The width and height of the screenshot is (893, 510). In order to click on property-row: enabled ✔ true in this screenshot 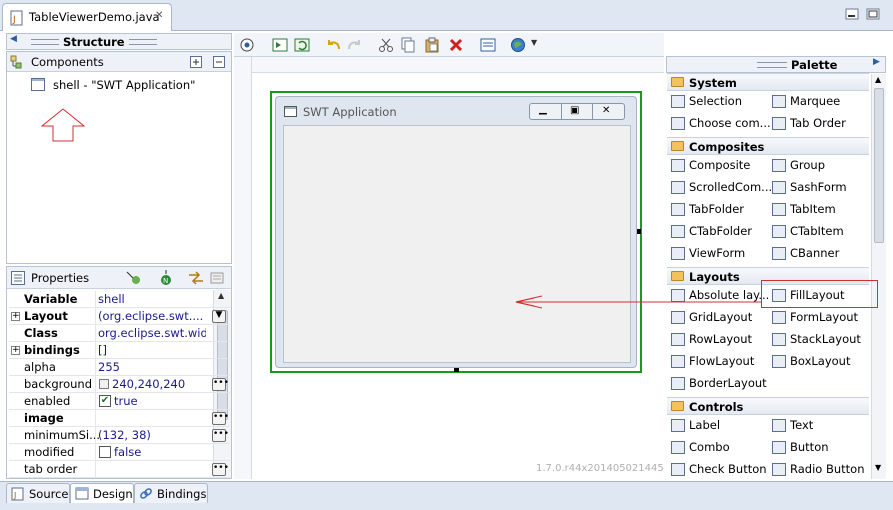, I will do `click(119, 401)`.